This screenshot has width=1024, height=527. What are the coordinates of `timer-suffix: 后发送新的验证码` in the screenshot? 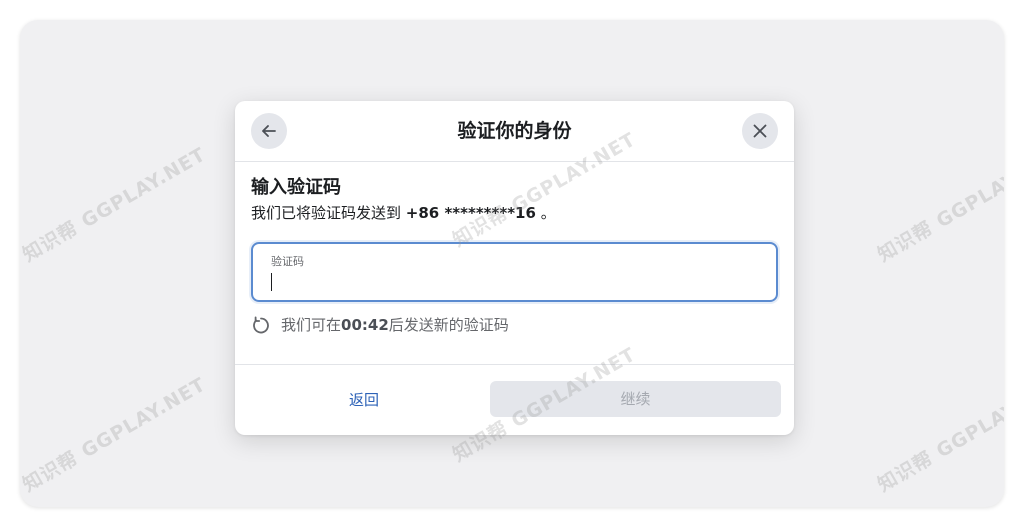 It's located at (448, 325).